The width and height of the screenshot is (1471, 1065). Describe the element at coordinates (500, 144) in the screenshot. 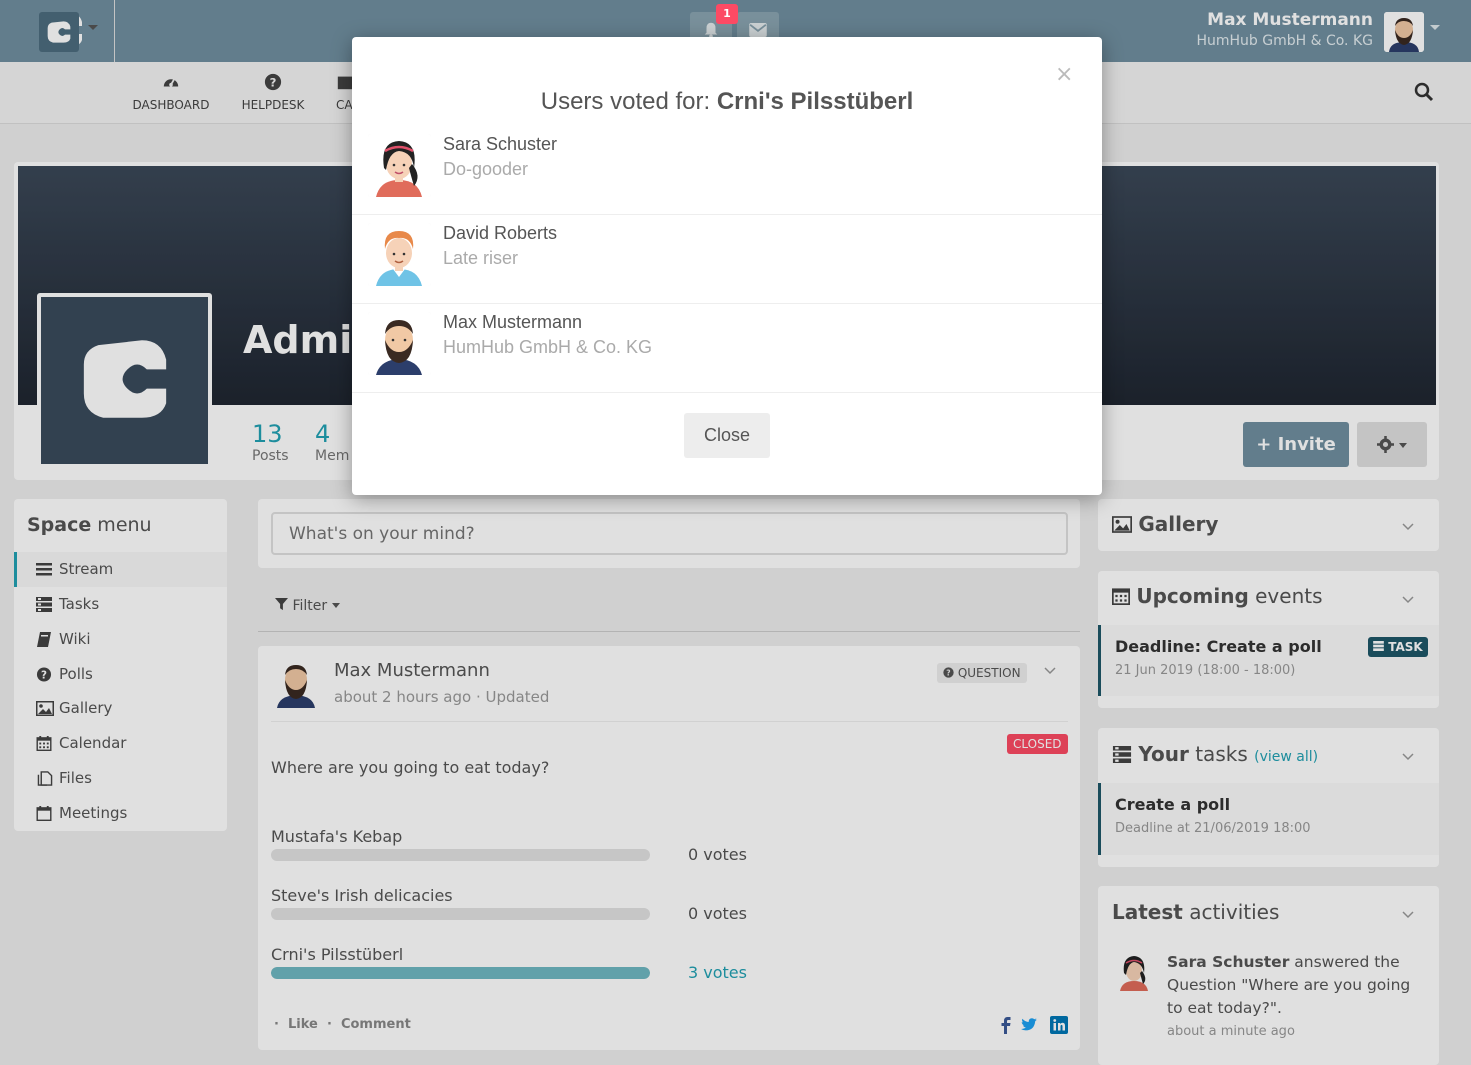

I see `voter-name: Sara Schuster` at that location.